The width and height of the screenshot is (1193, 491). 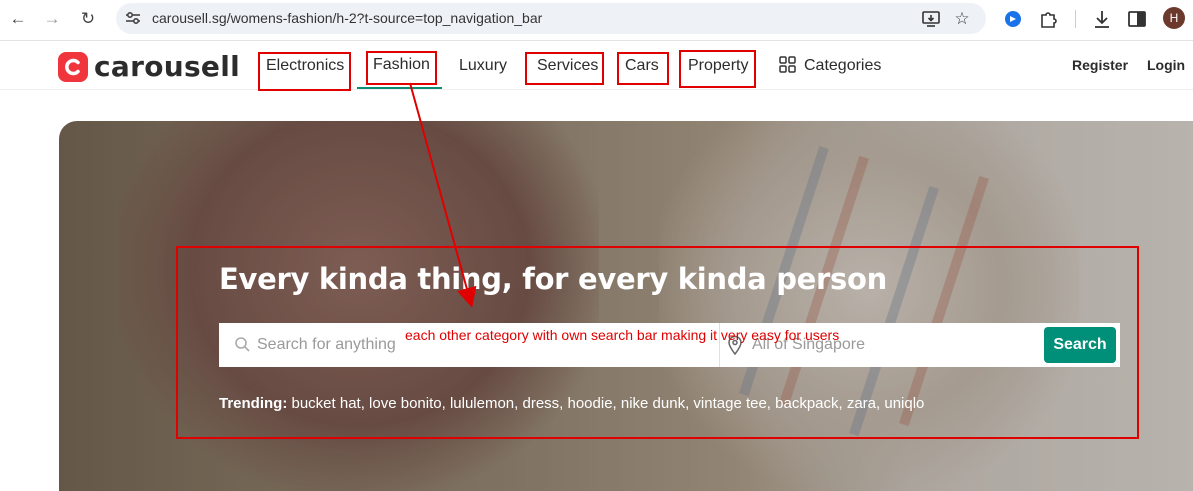 I want to click on register-link: Register, so click(x=1100, y=65).